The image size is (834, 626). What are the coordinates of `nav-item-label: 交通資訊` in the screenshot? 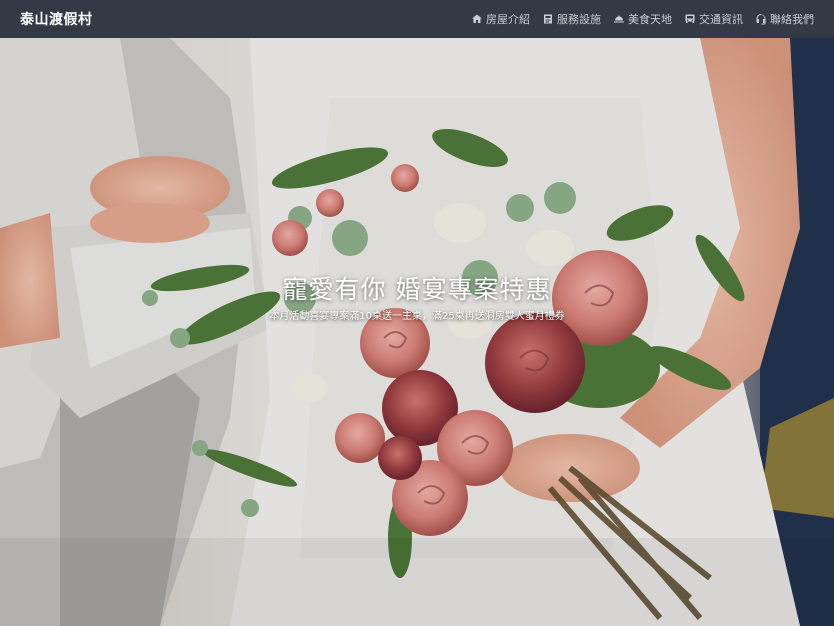 It's located at (721, 19).